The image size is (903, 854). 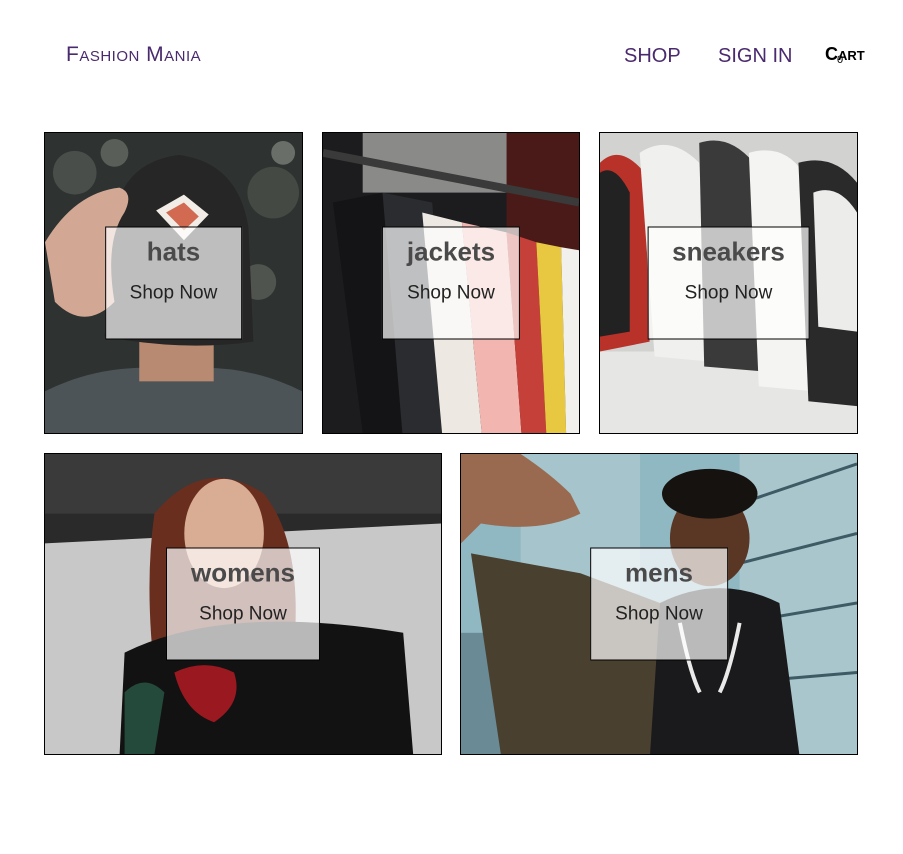 I want to click on category-title: jackets, so click(x=451, y=251).